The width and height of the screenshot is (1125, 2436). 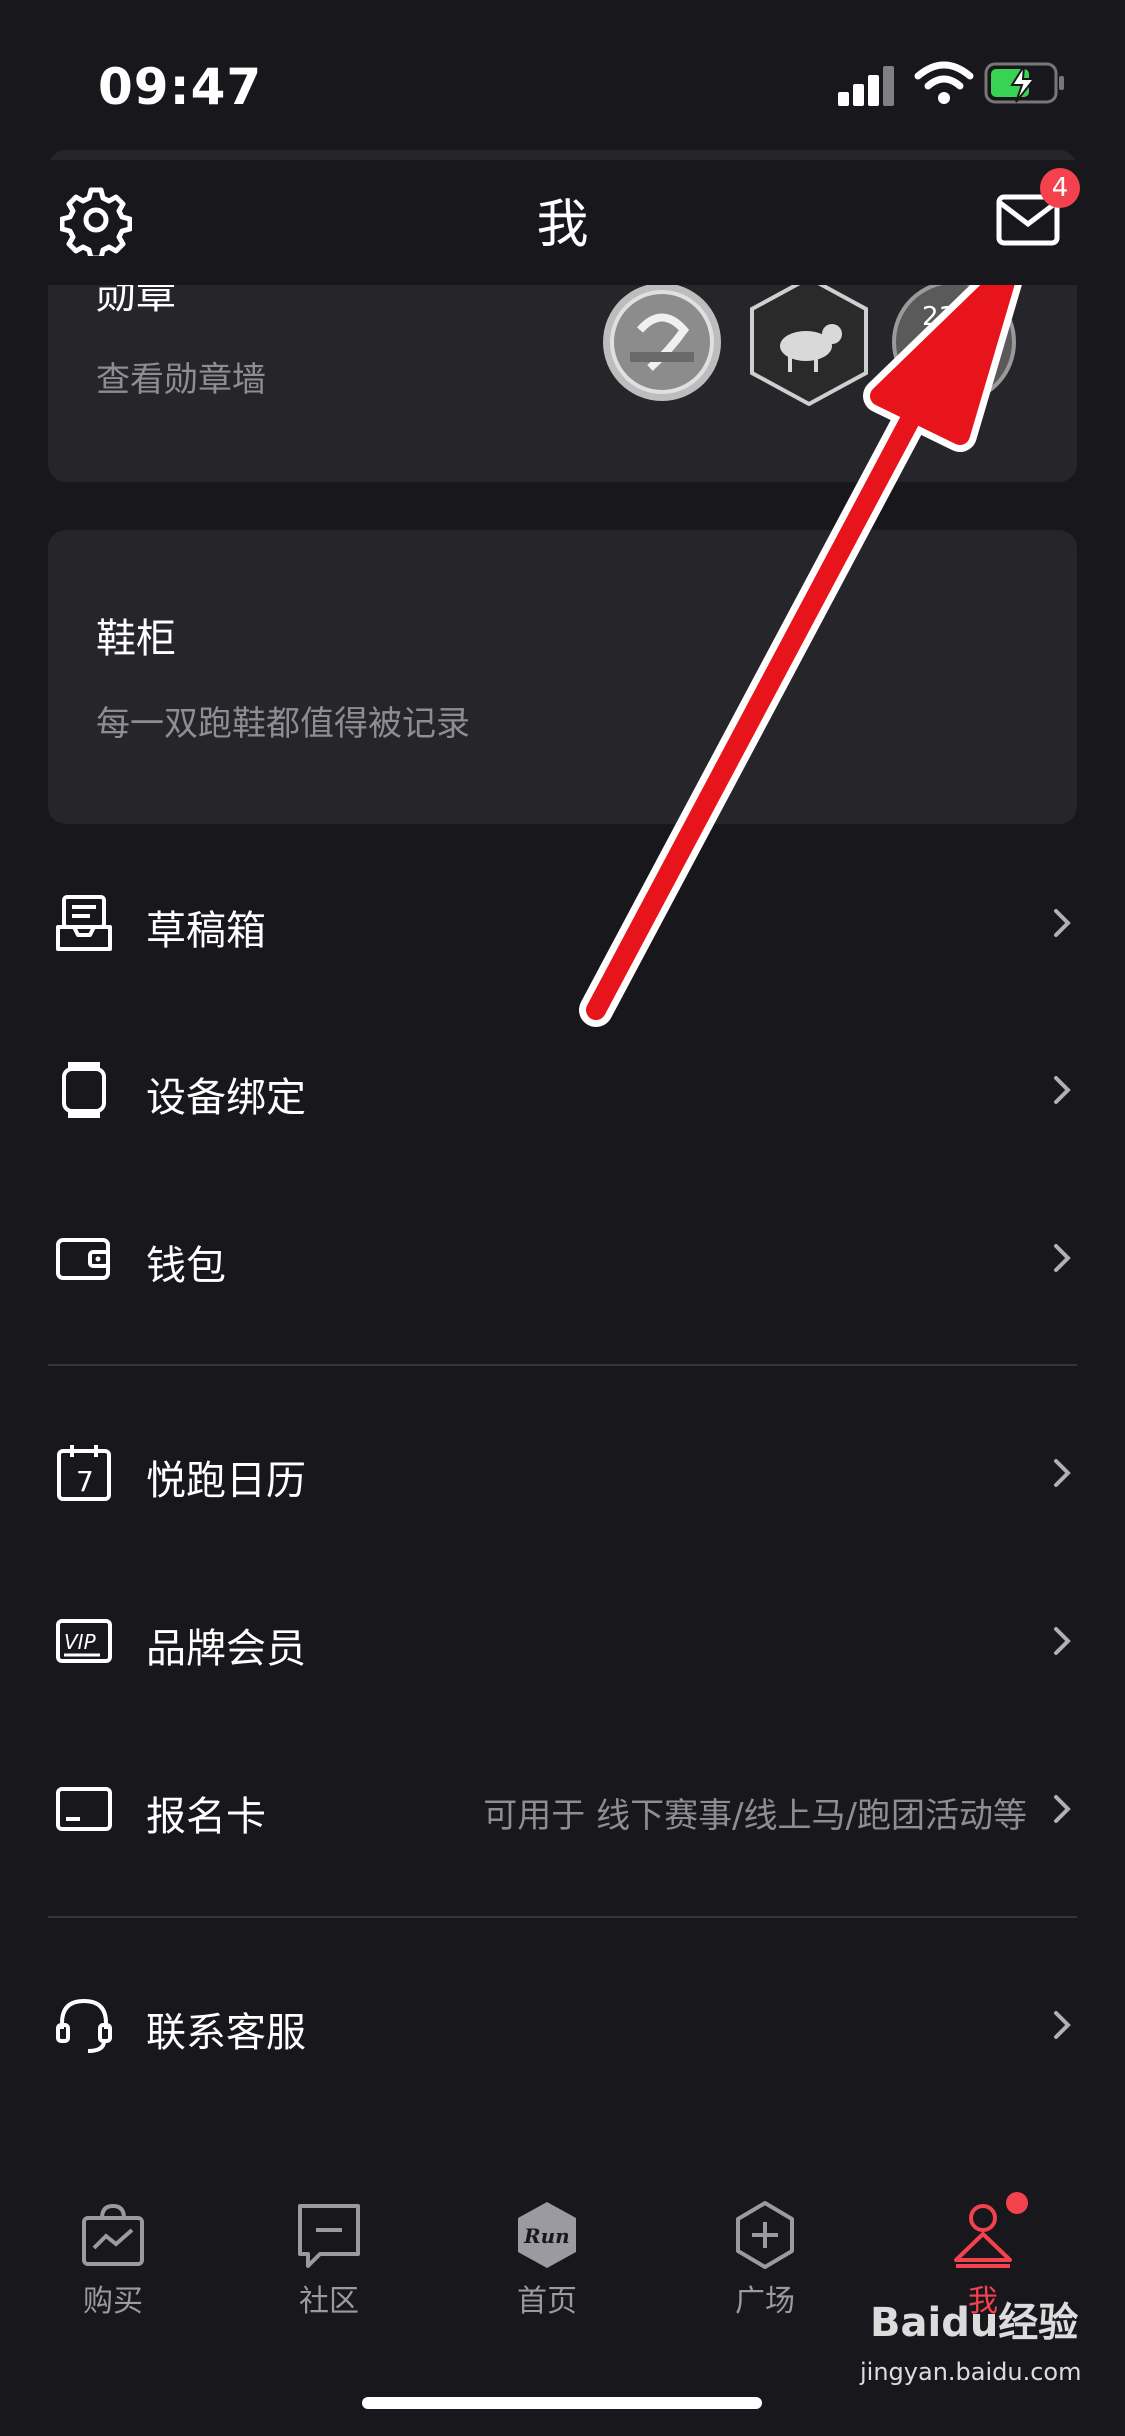 I want to click on drafts-icon, so click(x=84, y=923).